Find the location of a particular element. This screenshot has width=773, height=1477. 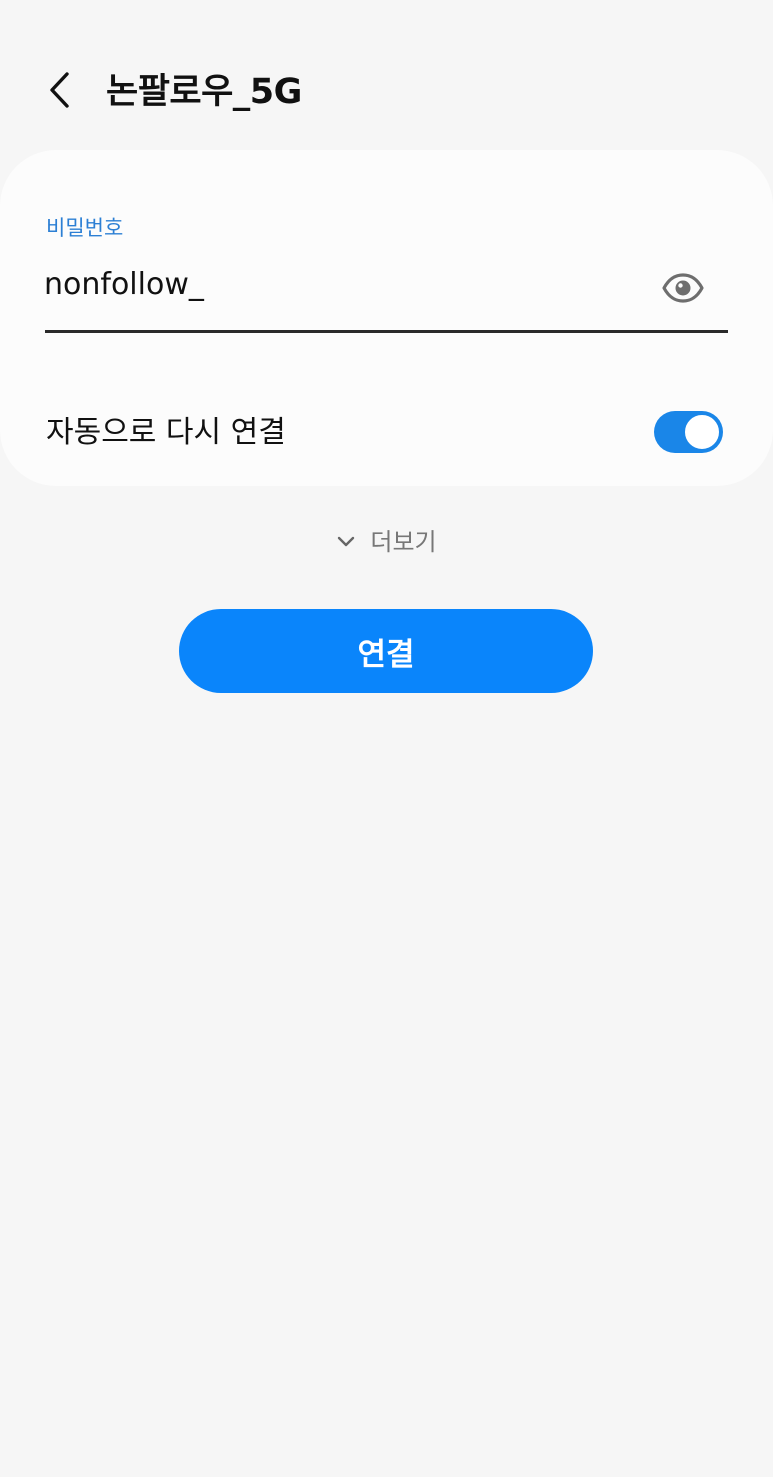

chevron-down-icon is located at coordinates (346, 542).